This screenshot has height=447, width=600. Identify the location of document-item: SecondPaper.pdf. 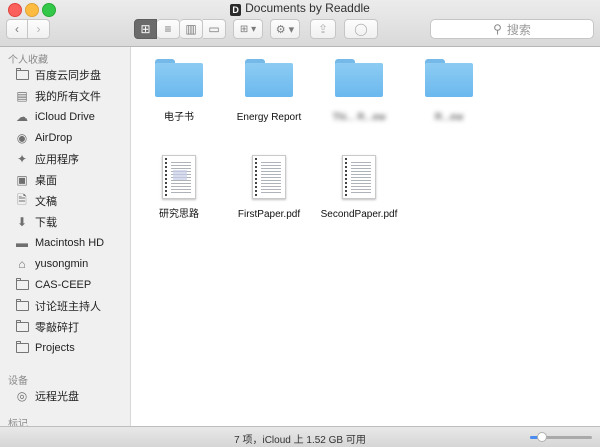
(359, 188).